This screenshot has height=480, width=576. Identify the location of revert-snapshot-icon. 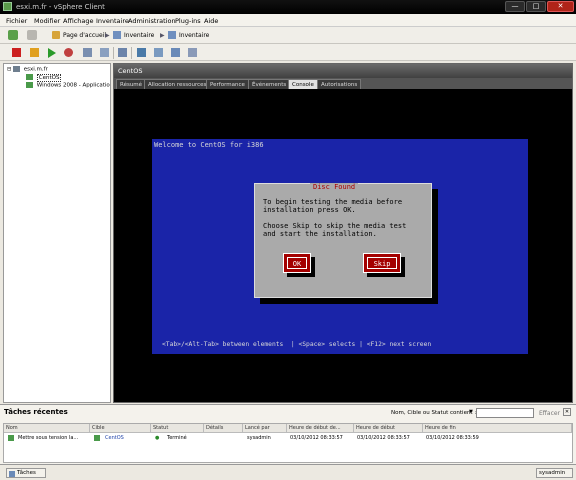
(104, 52).